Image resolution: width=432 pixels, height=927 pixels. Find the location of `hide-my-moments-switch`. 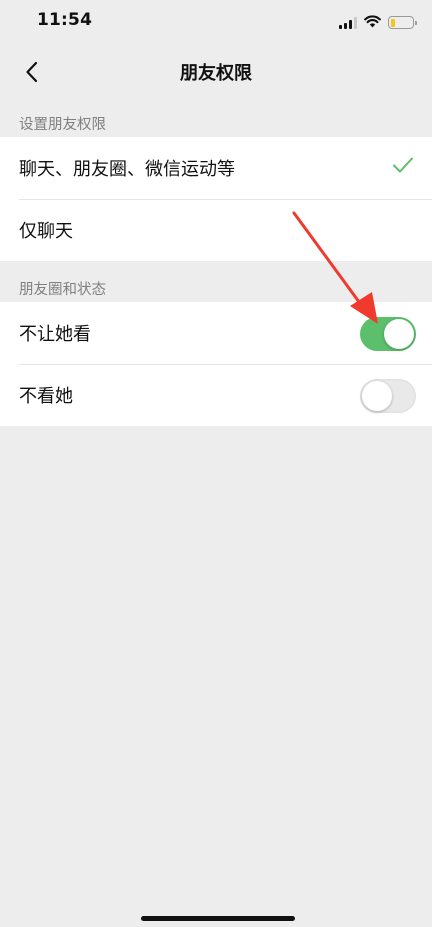

hide-my-moments-switch is located at coordinates (388, 334).